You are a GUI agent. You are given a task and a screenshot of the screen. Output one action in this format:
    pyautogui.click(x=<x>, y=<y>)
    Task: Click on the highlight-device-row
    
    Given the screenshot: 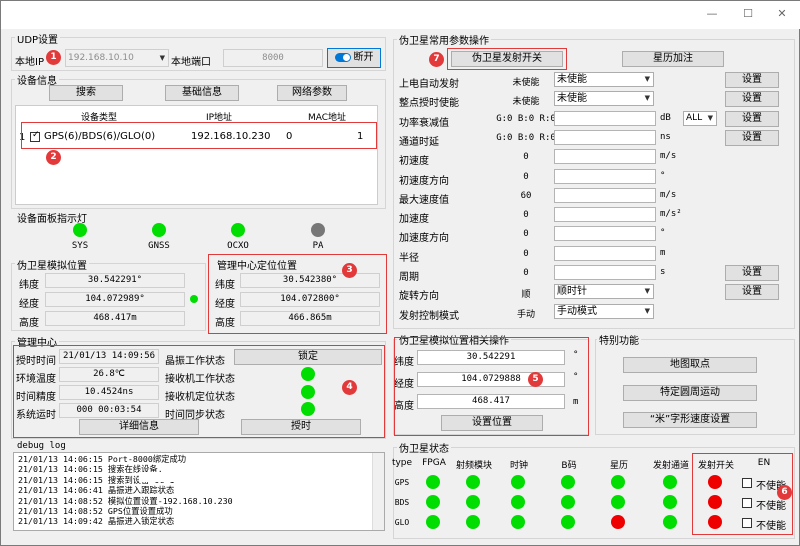 What is the action you would take?
    pyautogui.click(x=199, y=135)
    